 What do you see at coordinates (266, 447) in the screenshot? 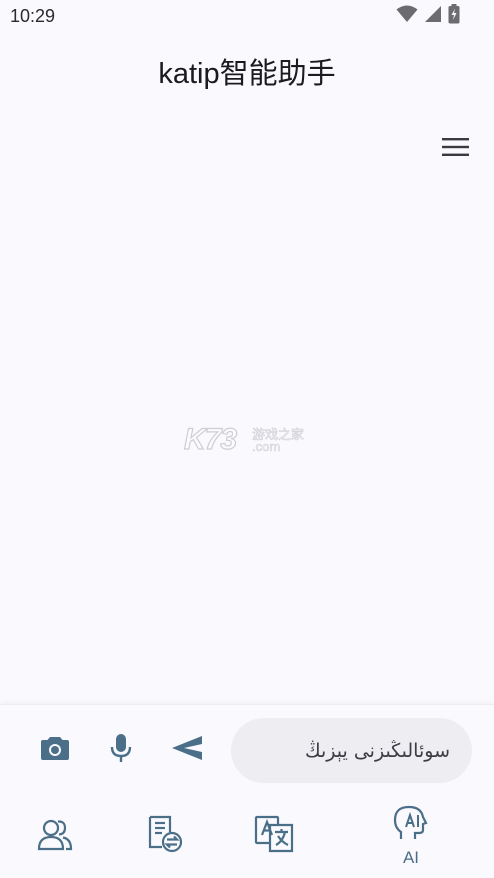
I see `watermark-domain: .com` at bounding box center [266, 447].